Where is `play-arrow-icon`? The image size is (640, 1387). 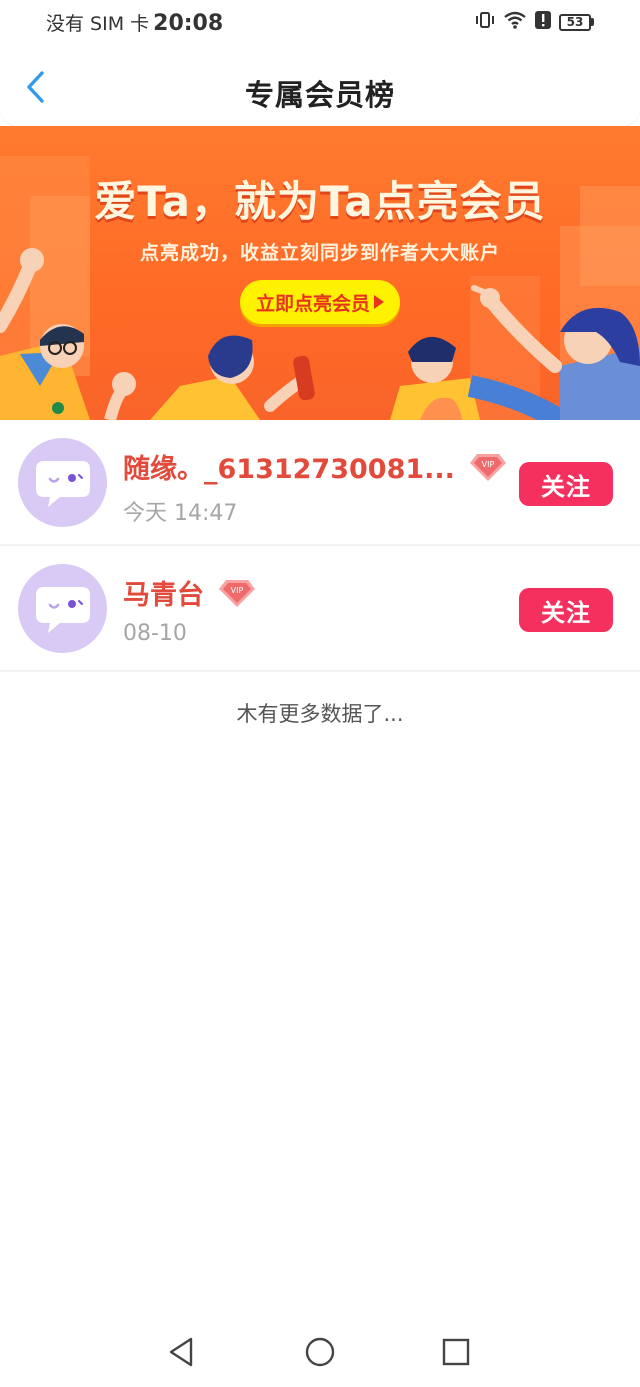
play-arrow-icon is located at coordinates (379, 302).